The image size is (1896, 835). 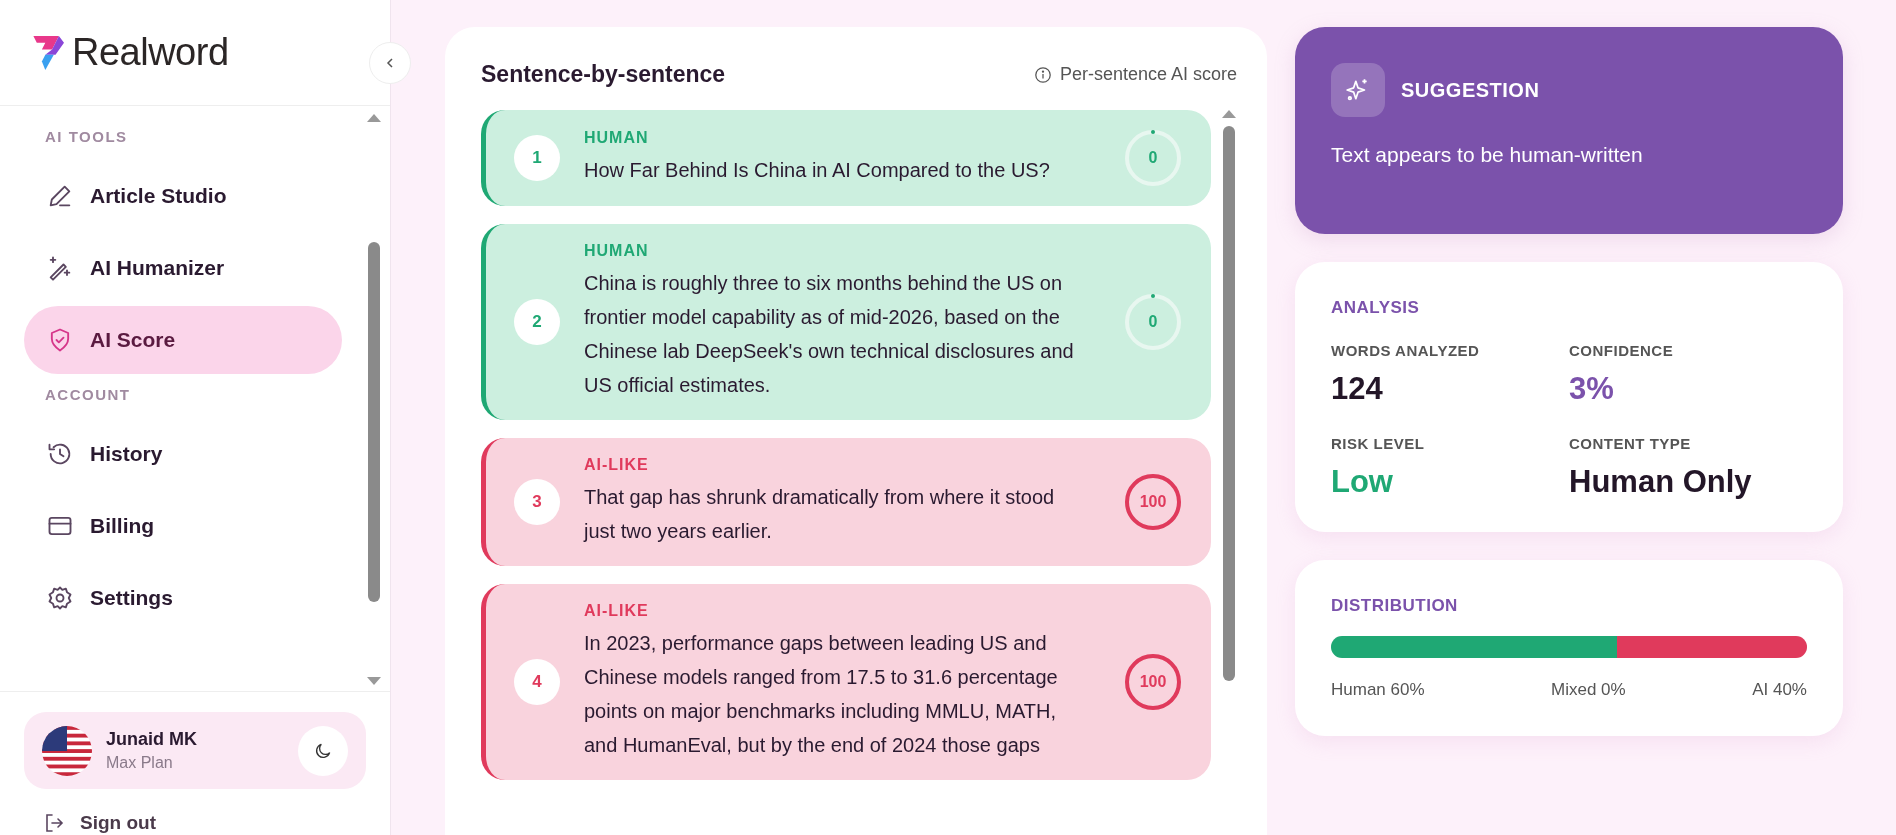 I want to click on section-heading: ACCOUNT, so click(x=88, y=395).